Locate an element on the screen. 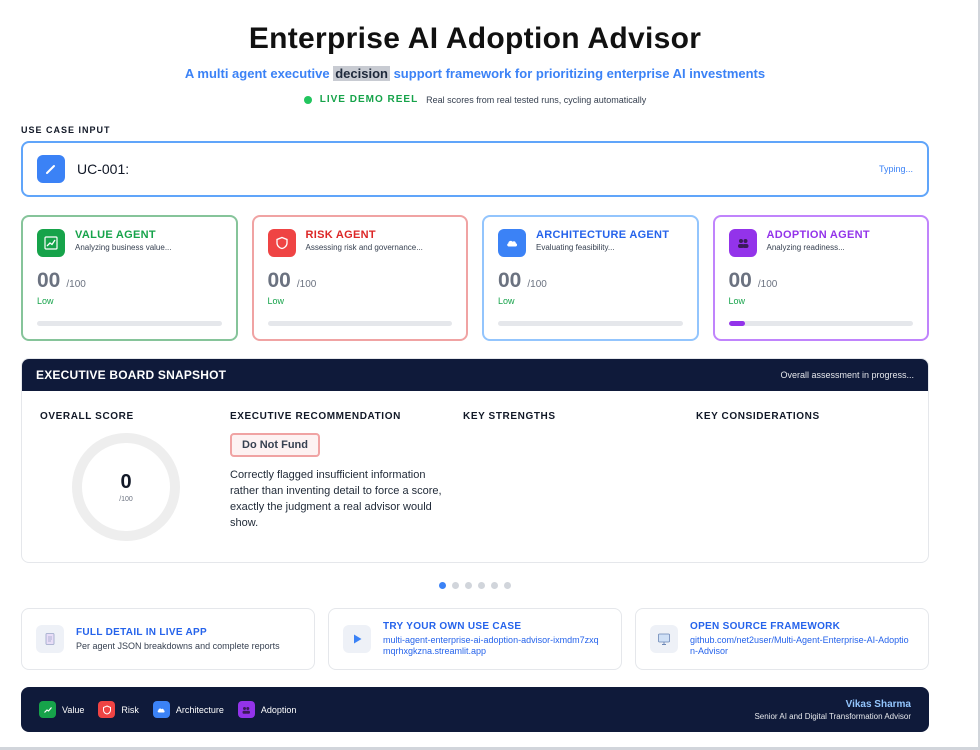 The image size is (980, 750). link-title: TRY YOUR OWN USE CASE is located at coordinates (452, 626).